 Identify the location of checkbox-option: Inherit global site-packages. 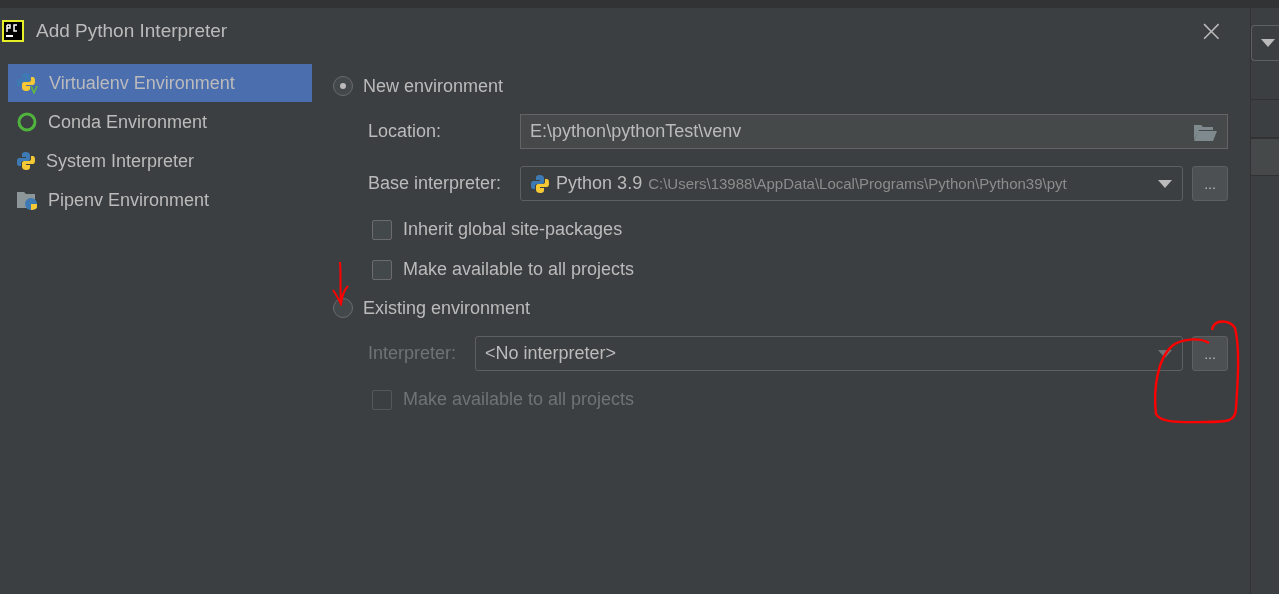
(811, 229).